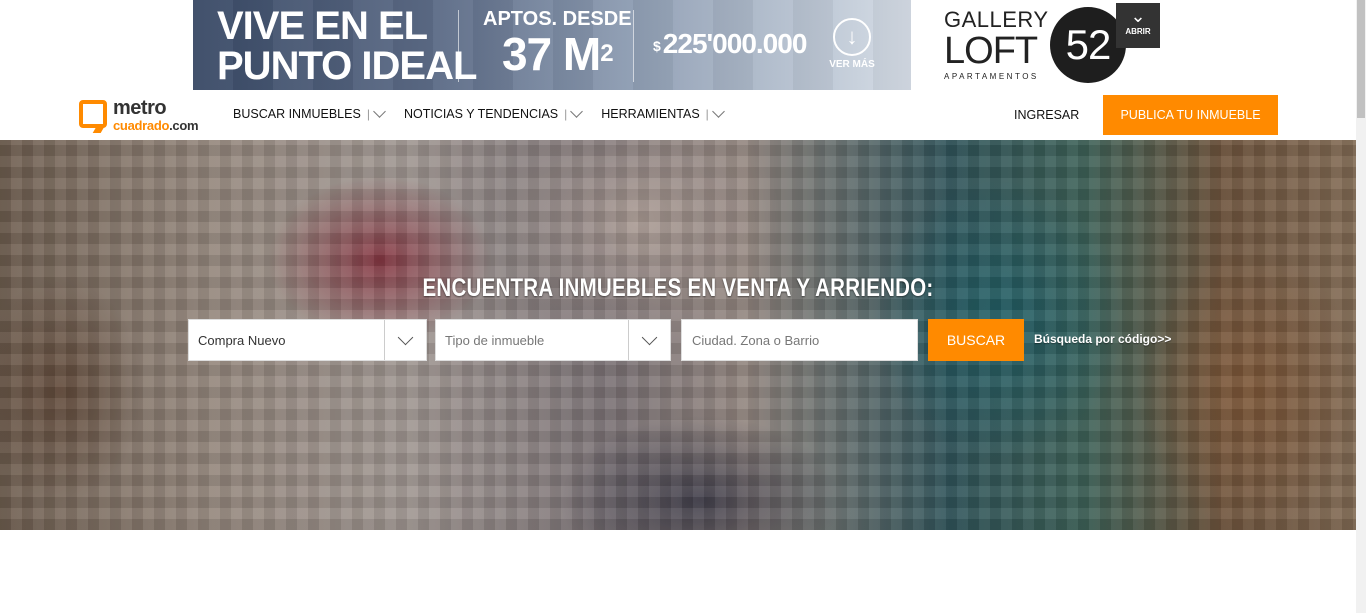 This screenshot has width=1366, height=613. What do you see at coordinates (1046, 115) in the screenshot?
I see `login-link: INGRESAR` at bounding box center [1046, 115].